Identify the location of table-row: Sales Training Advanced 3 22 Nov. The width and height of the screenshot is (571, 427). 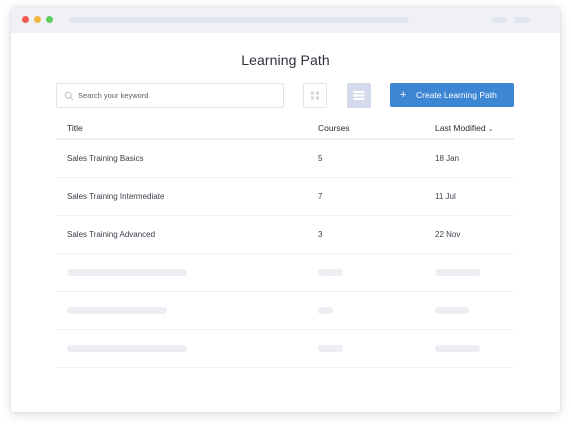
(285, 235).